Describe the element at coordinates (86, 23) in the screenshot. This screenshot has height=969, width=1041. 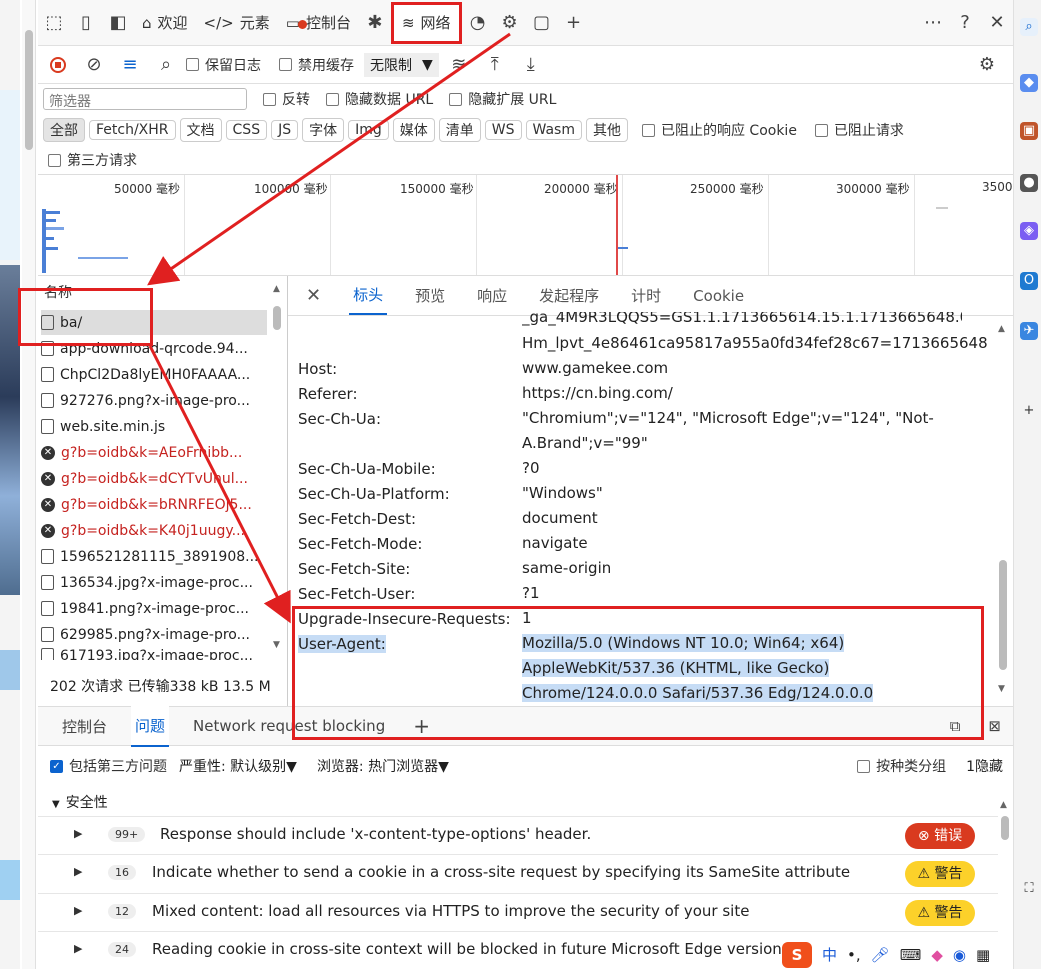
I see `device-emulation-icon: ▯` at that location.